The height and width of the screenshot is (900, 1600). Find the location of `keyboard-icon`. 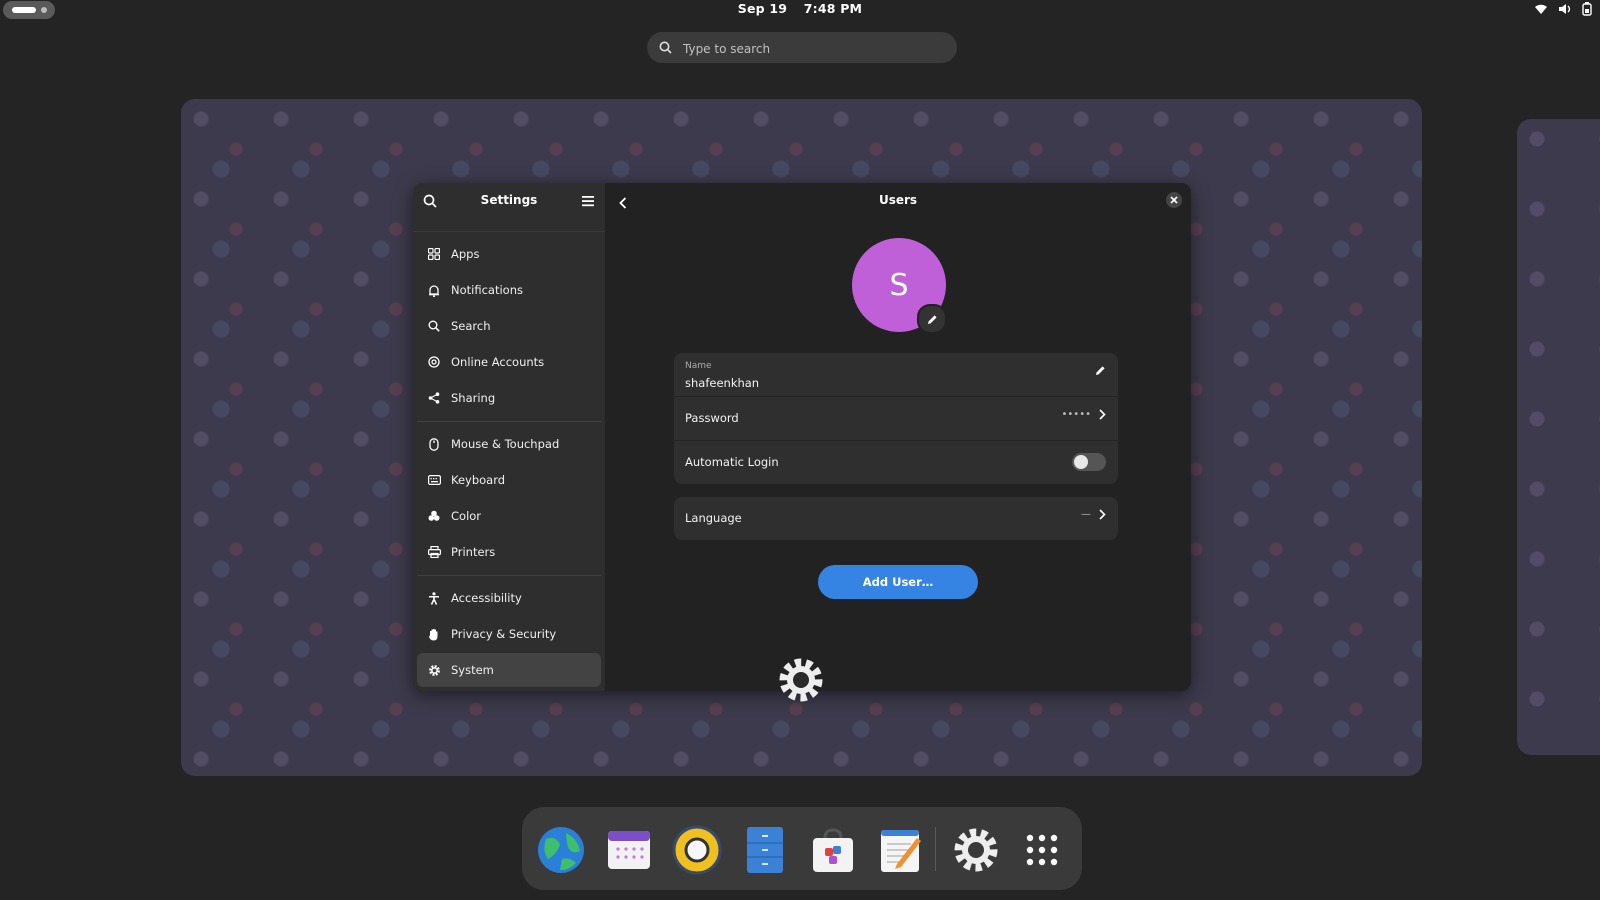

keyboard-icon is located at coordinates (434, 480).